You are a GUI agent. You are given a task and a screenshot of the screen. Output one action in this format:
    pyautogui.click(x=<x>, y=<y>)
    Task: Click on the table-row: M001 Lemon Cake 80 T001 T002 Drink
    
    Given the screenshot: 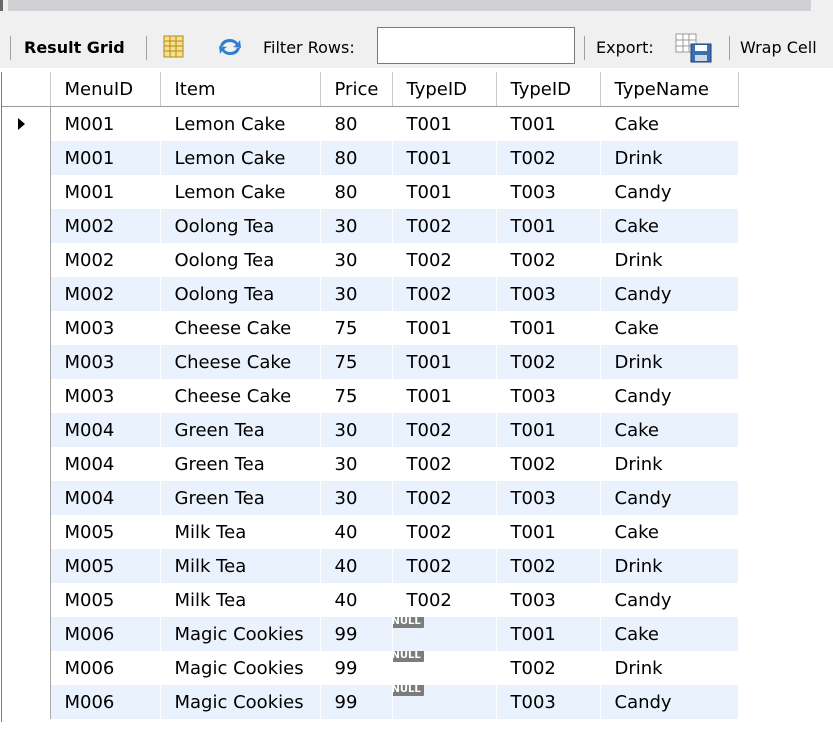 What is the action you would take?
    pyautogui.click(x=370, y=158)
    